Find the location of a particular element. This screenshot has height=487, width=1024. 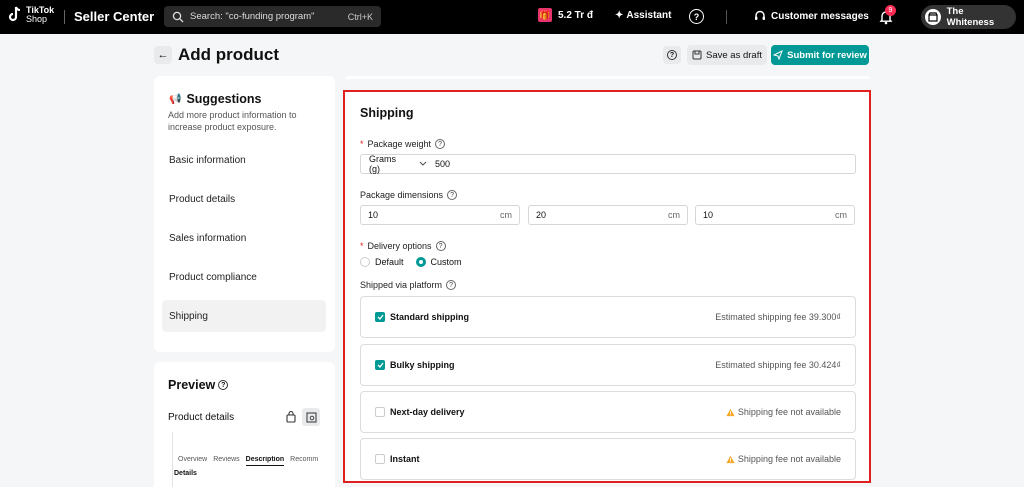

previous-section-edge is located at coordinates (607, 77).